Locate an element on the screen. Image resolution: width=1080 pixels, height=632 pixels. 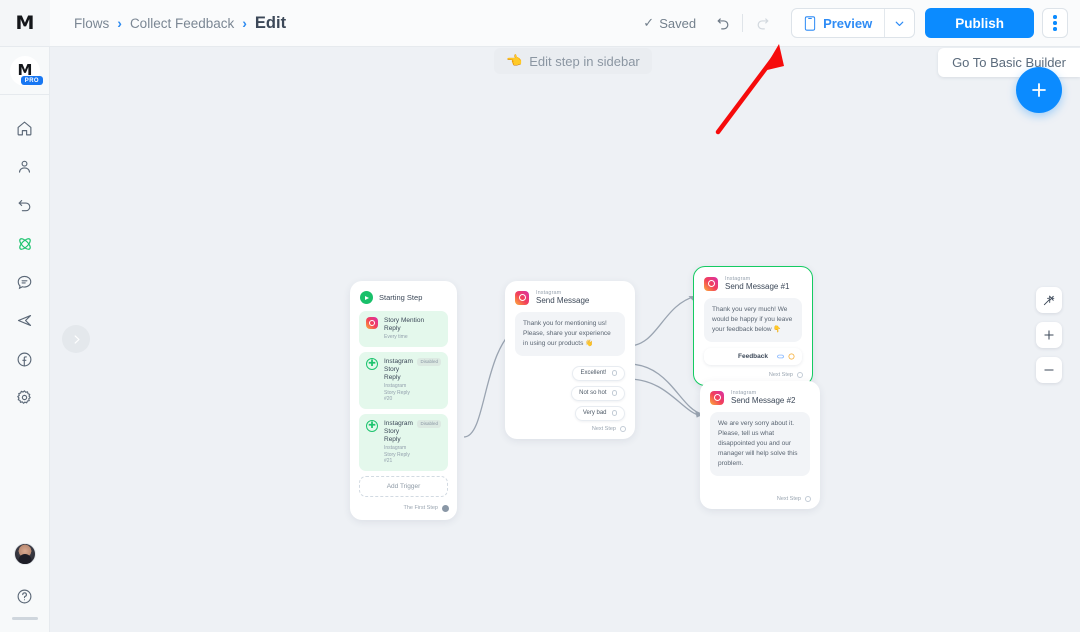
logo-mark: M is located at coordinates (25, 22).